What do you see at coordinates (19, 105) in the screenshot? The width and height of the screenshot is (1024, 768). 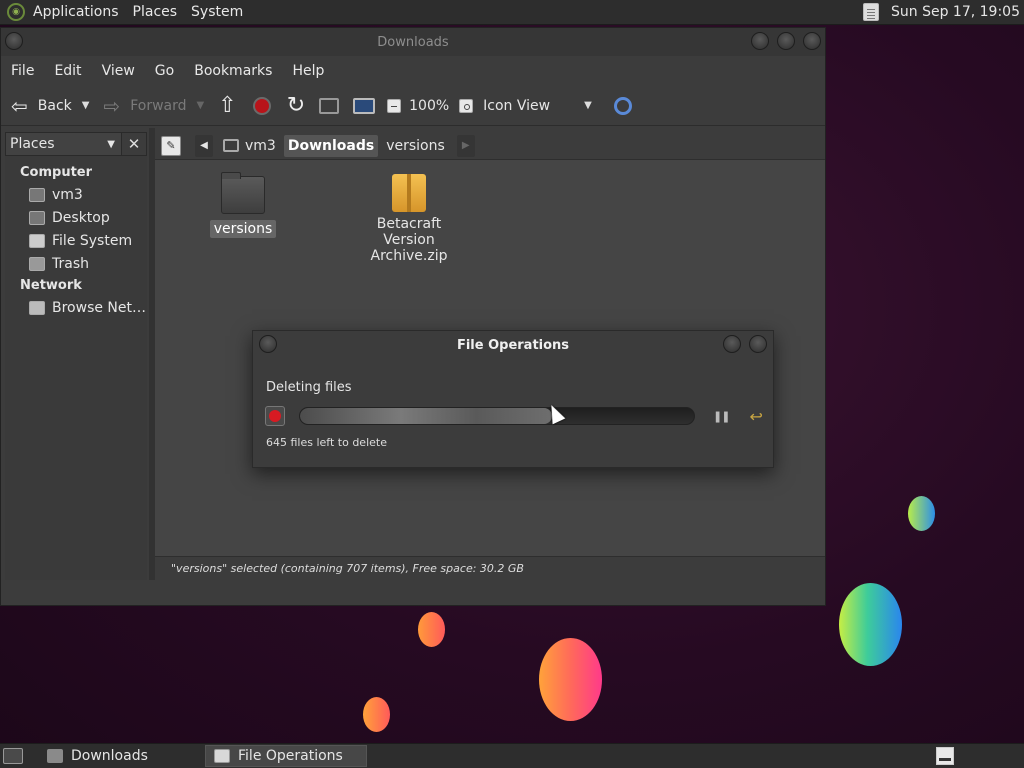 I see `back-arrow-icon: ⇦` at bounding box center [19, 105].